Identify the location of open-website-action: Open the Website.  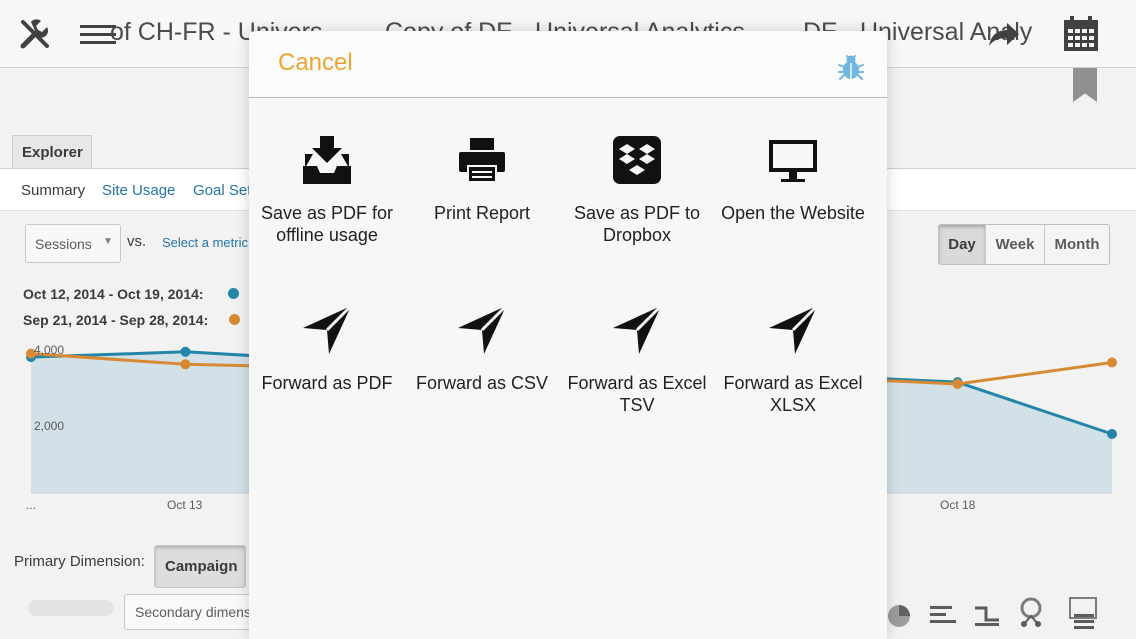
(793, 179).